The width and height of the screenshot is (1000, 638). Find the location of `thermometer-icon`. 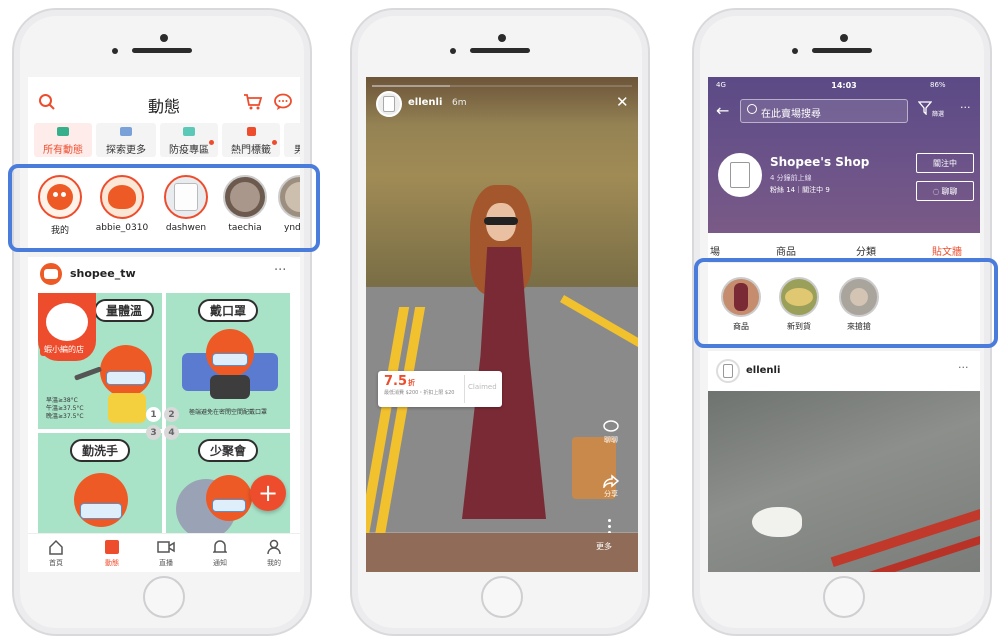

thermometer-icon is located at coordinates (88, 373).